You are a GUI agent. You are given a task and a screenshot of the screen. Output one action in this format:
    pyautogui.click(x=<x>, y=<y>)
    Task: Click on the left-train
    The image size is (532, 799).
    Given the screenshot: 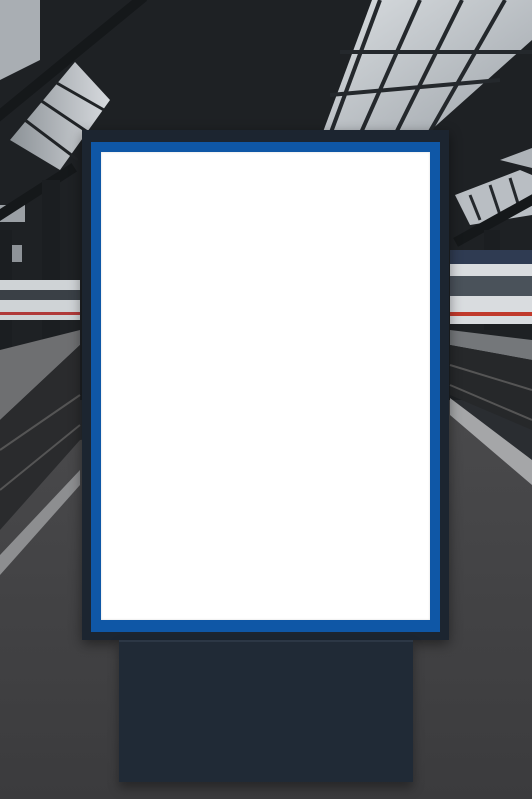 What is the action you would take?
    pyautogui.click(x=40, y=300)
    